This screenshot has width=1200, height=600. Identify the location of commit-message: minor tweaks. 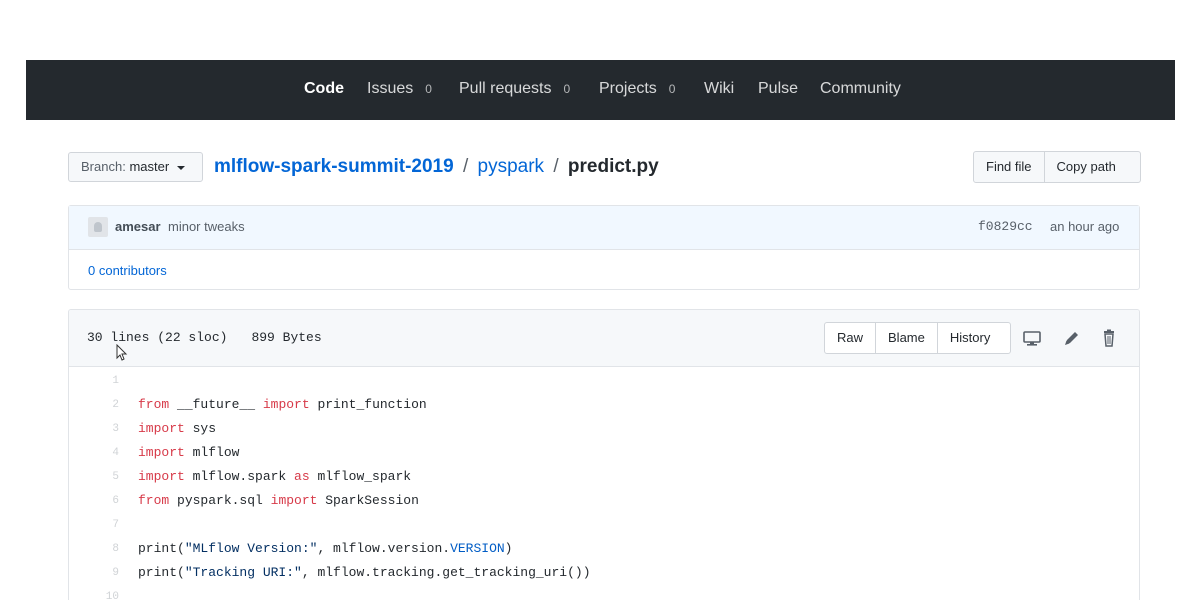
(206, 226).